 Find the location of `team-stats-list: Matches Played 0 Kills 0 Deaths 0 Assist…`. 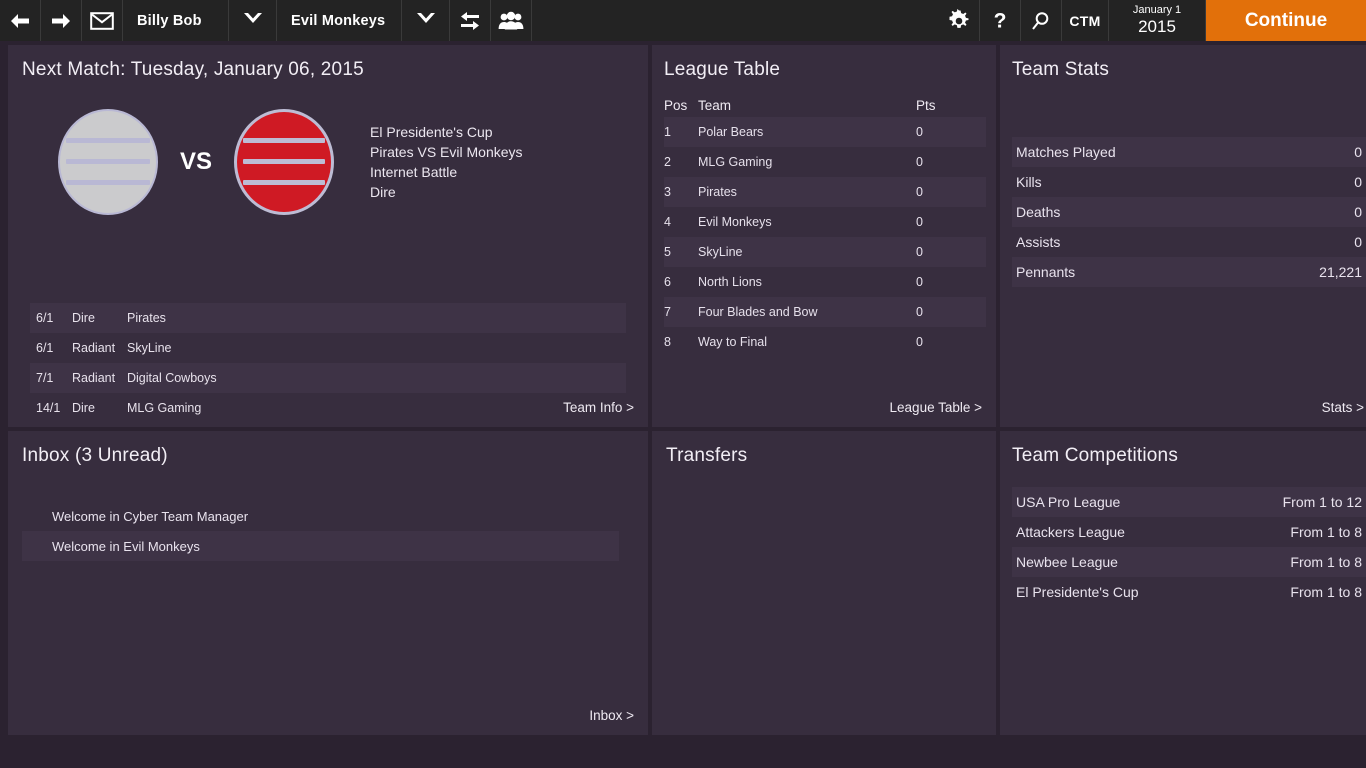

team-stats-list: Matches Played 0 Kills 0 Deaths 0 Assist… is located at coordinates (1189, 212).